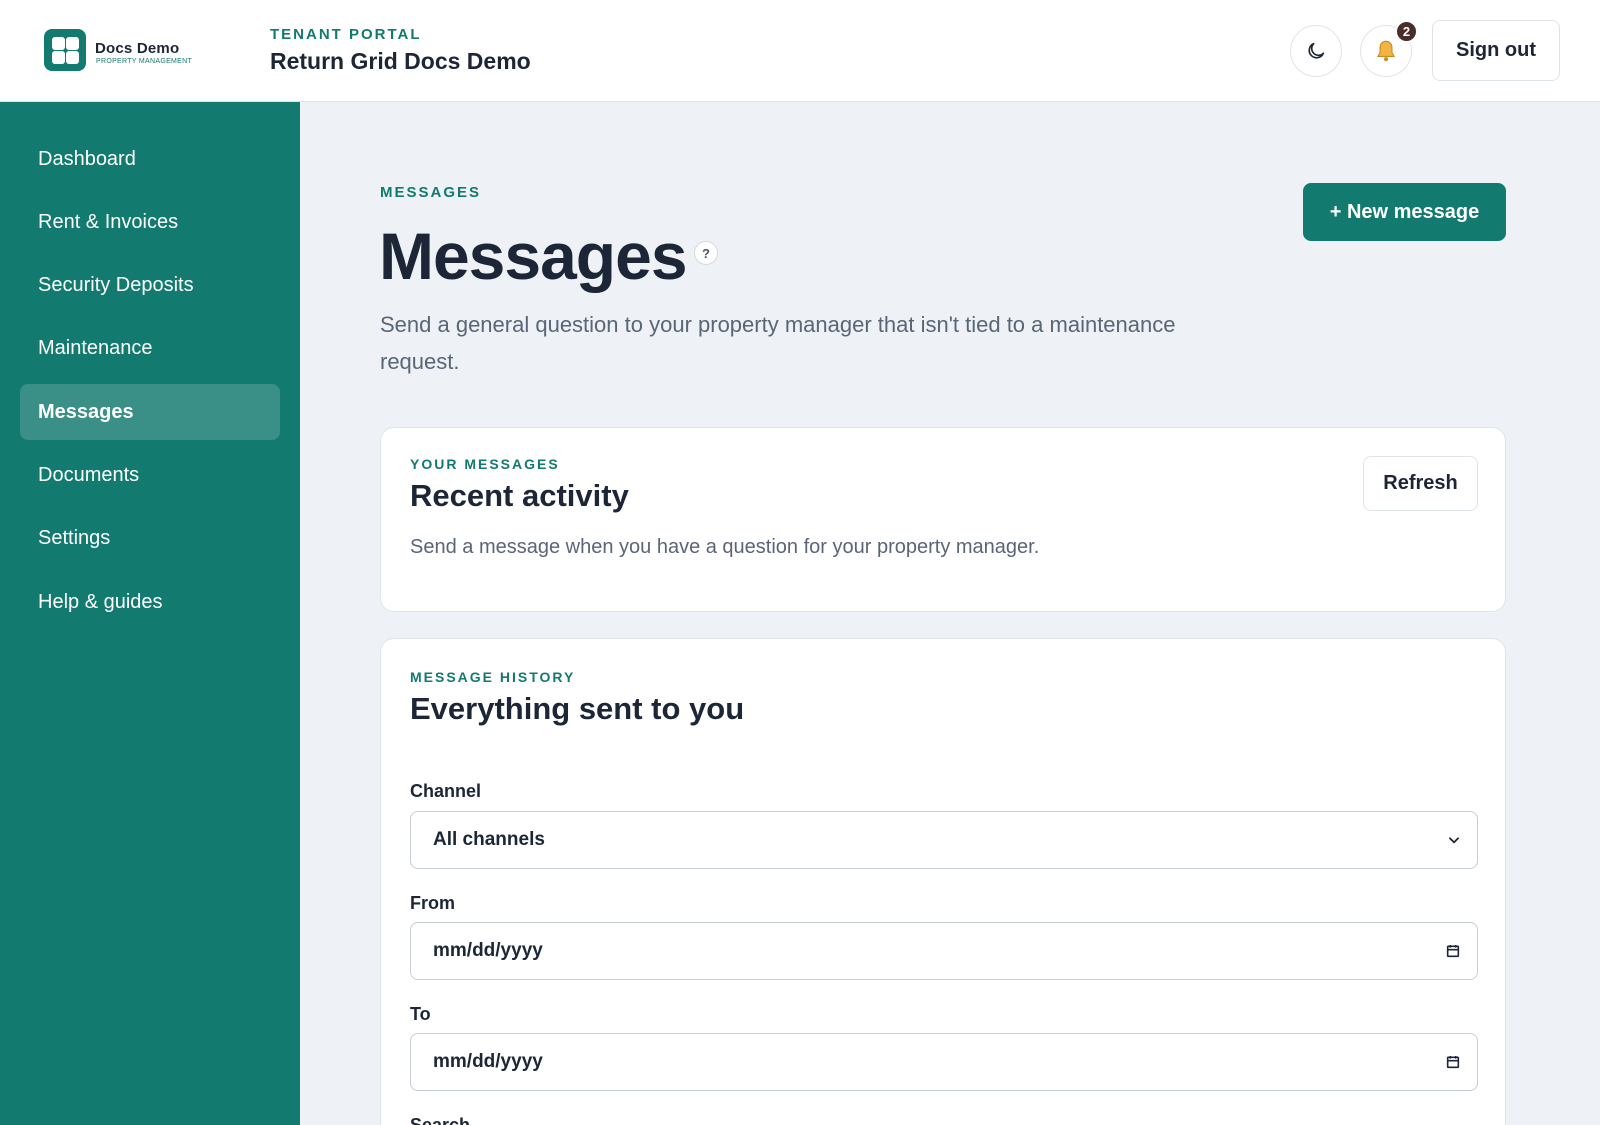 The image size is (1600, 1125). I want to click on history-title: Everything sent to you, so click(577, 708).